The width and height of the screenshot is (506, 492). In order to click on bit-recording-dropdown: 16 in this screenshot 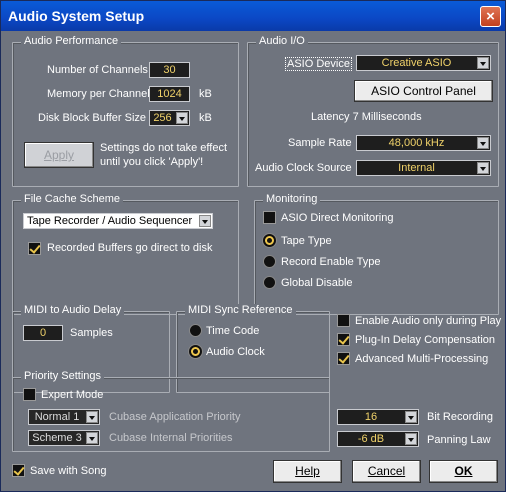, I will do `click(378, 417)`.